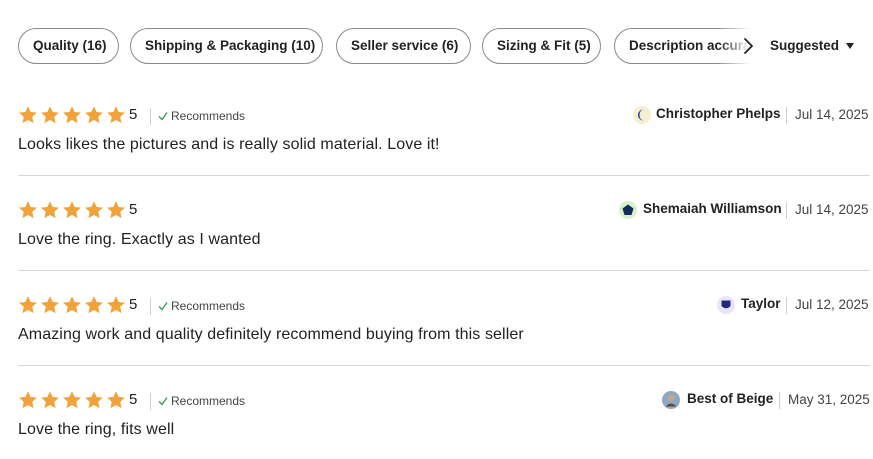  What do you see at coordinates (712, 208) in the screenshot?
I see `reviewer-name: Shemaiah Williamson` at bounding box center [712, 208].